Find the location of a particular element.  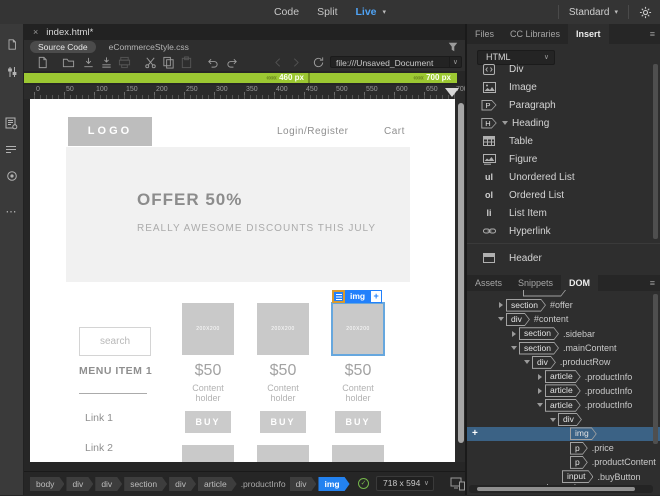

tag-selector-selected-item: img is located at coordinates (333, 484).